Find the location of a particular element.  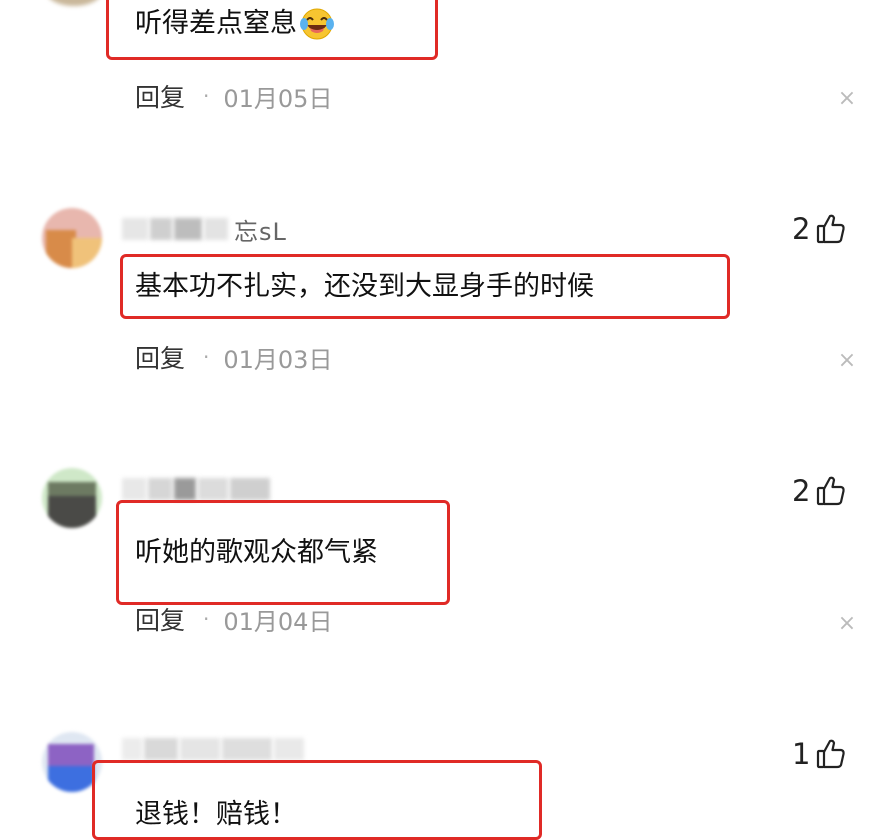

like-count: 1 is located at coordinates (801, 754).